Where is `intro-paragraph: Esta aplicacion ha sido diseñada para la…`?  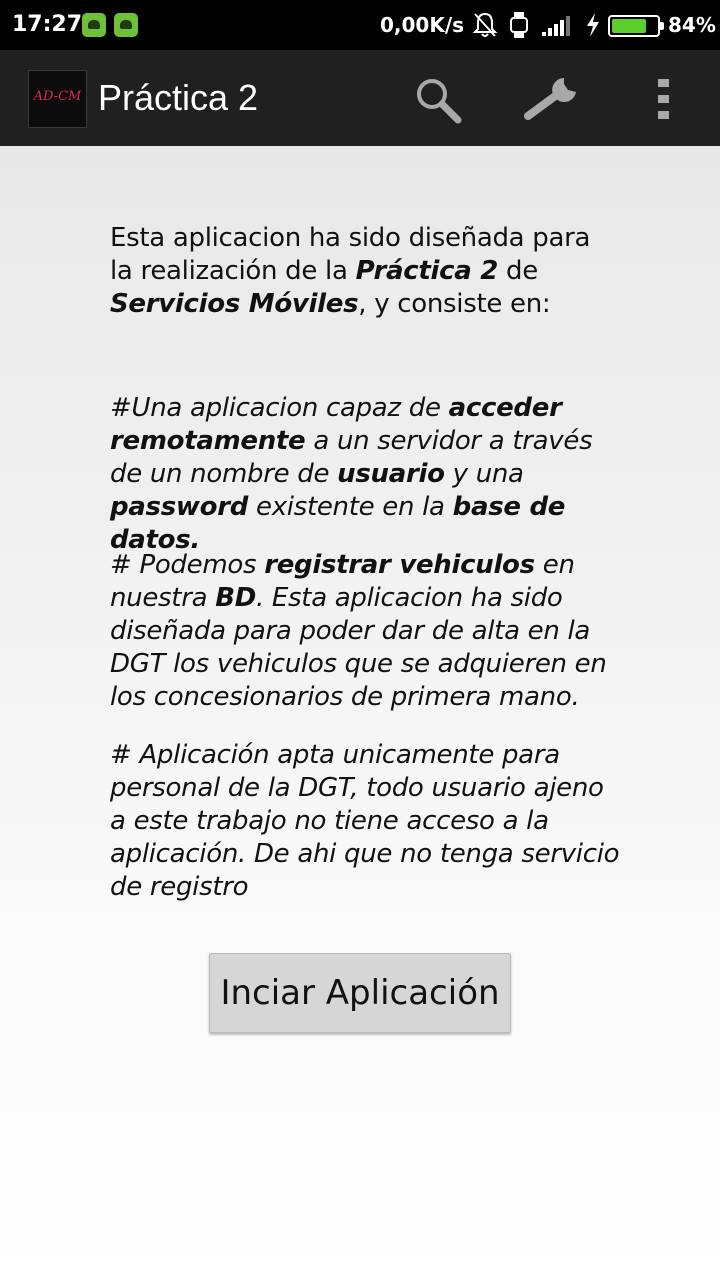 intro-paragraph: Esta aplicacion ha sido diseñada para la… is located at coordinates (350, 271).